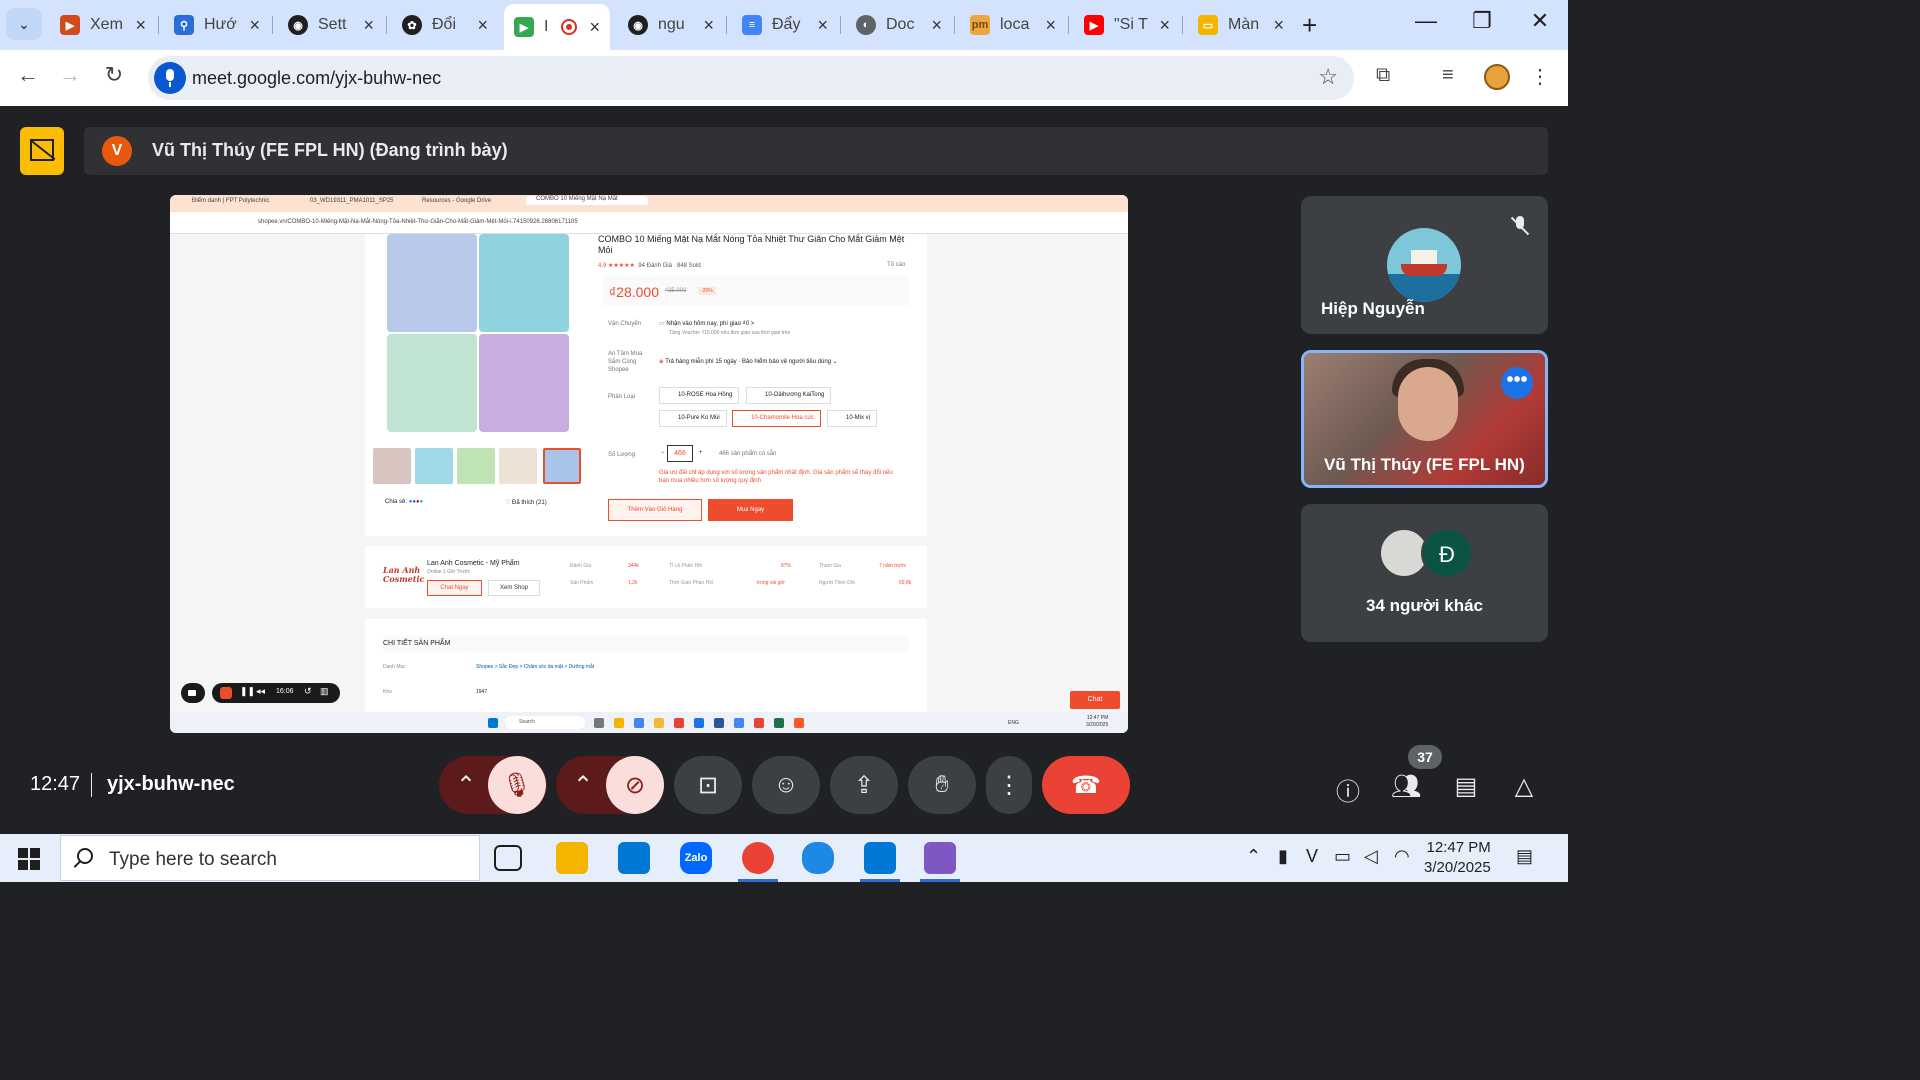  Describe the element at coordinates (331, 25) in the screenshot. I see `browser-tab-3: ◉ Sett ×` at that location.